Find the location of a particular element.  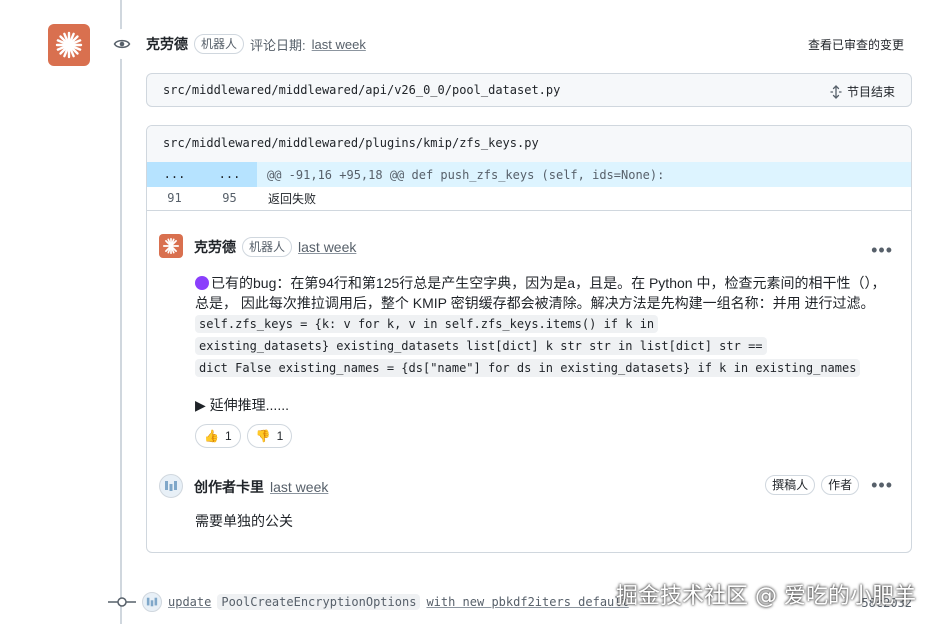

comment2-time: last week is located at coordinates (299, 487).